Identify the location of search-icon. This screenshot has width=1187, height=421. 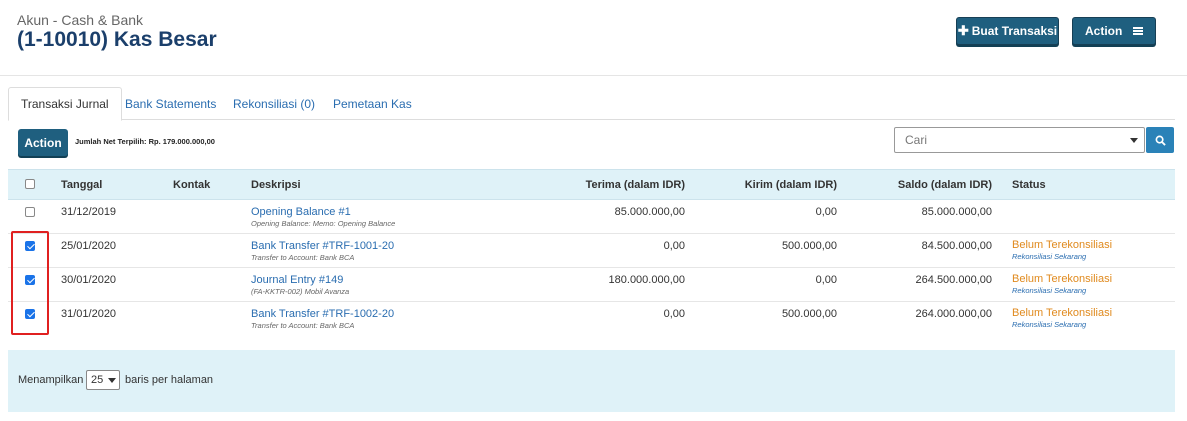
(1160, 140).